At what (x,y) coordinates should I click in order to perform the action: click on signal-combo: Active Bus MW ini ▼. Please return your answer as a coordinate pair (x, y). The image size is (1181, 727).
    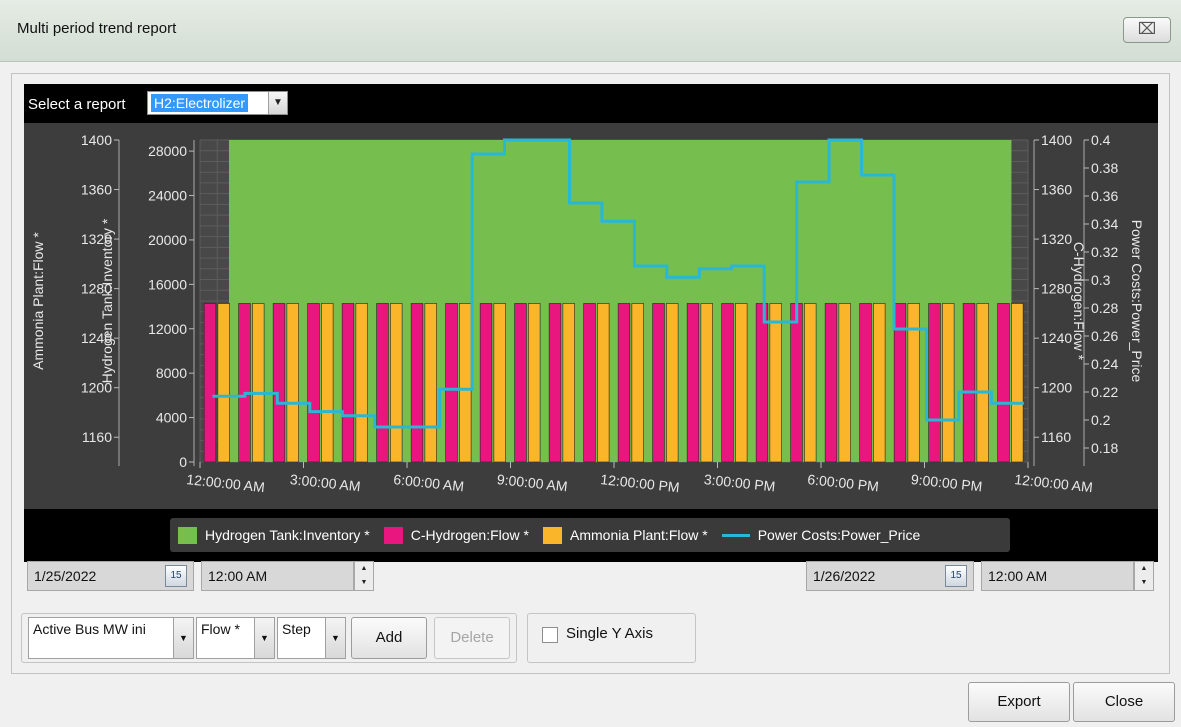
    Looking at the image, I should click on (111, 638).